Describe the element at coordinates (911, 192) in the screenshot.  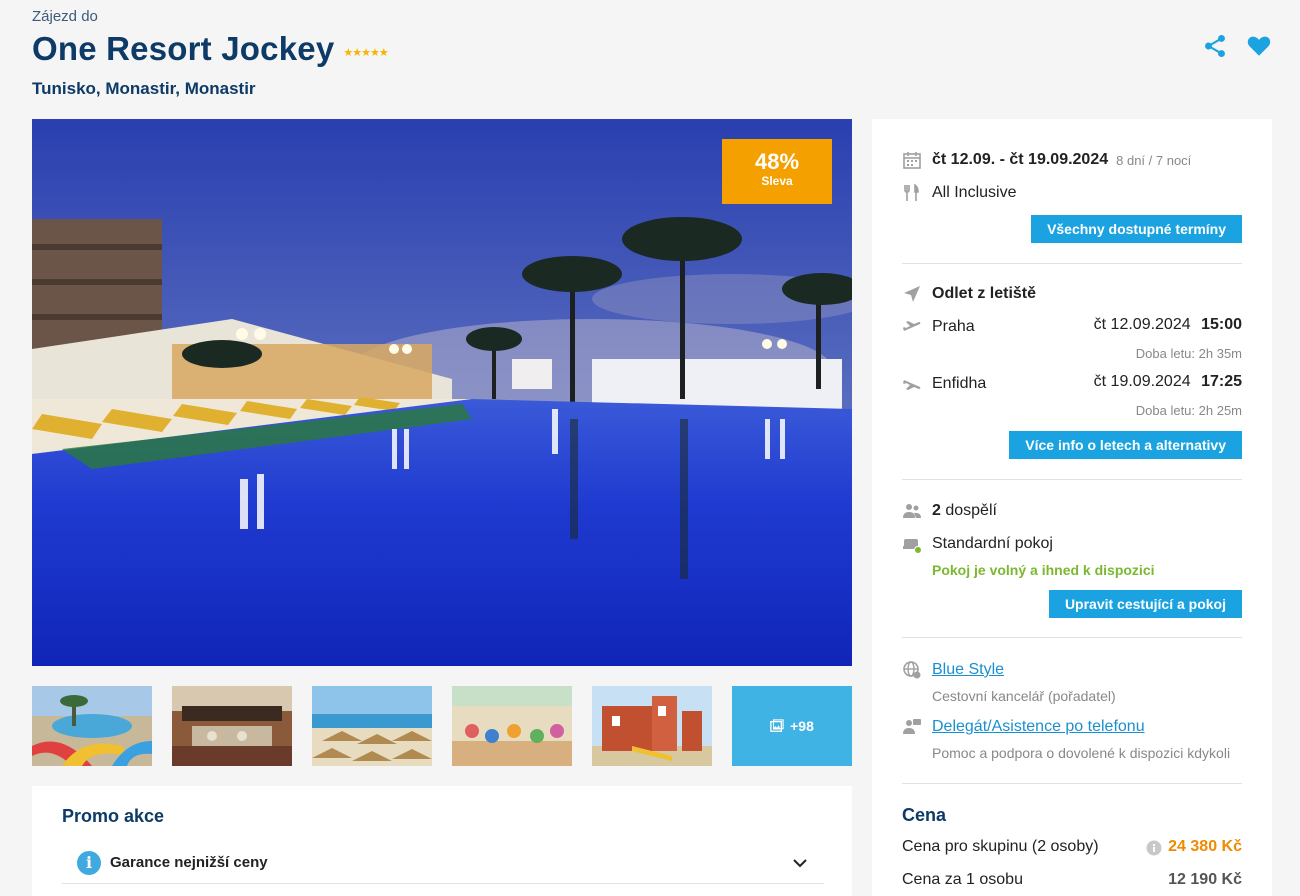
I see `cutlery-icon` at that location.